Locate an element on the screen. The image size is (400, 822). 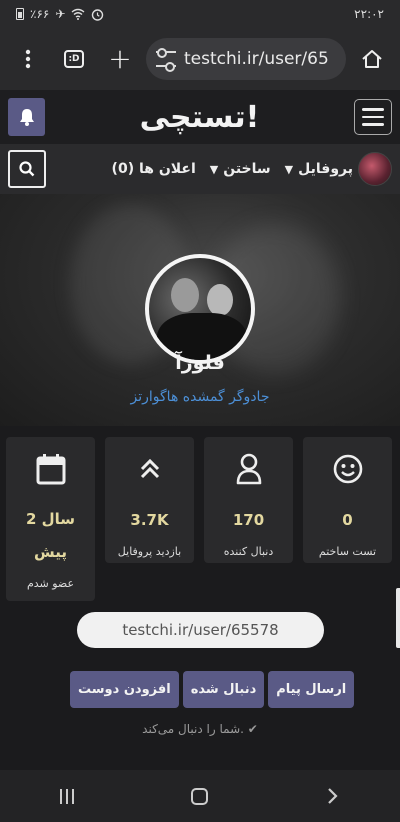
address-text: testchi.ir/user/65 is located at coordinates (256, 59).